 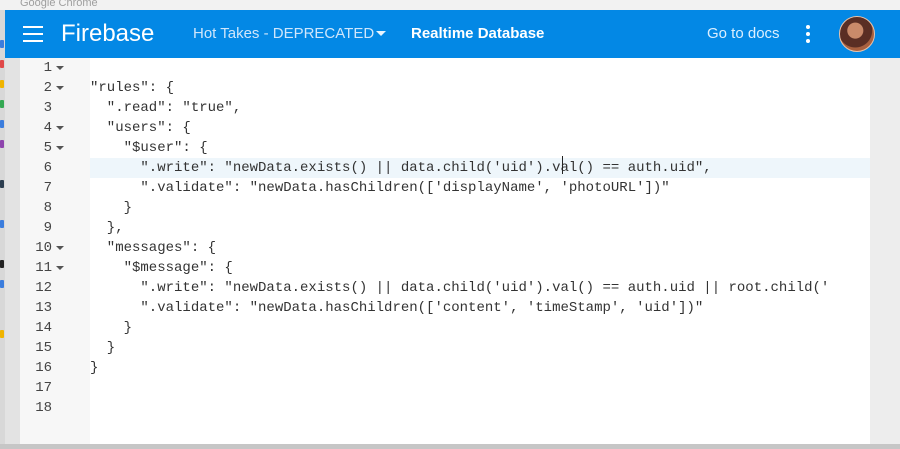 What do you see at coordinates (480, 88) in the screenshot?
I see `code-text: "rules": {` at bounding box center [480, 88].